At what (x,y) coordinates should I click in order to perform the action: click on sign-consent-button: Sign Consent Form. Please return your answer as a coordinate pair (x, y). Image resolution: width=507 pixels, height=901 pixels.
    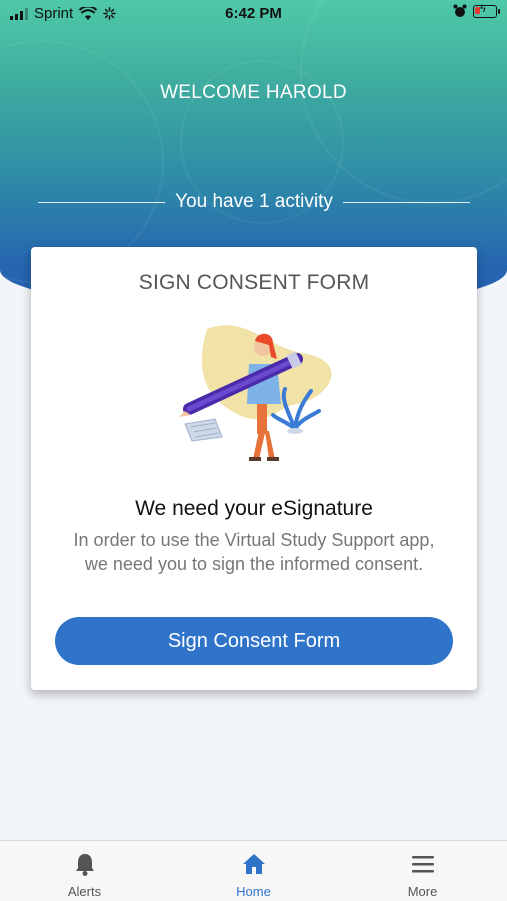
    Looking at the image, I should click on (254, 641).